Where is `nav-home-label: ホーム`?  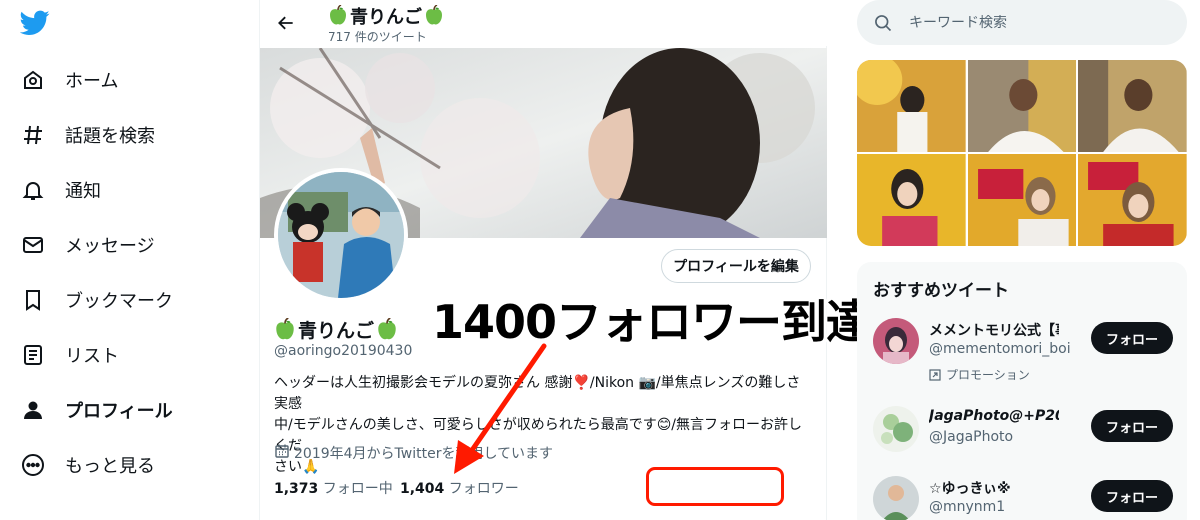 nav-home-label: ホーム is located at coordinates (92, 81).